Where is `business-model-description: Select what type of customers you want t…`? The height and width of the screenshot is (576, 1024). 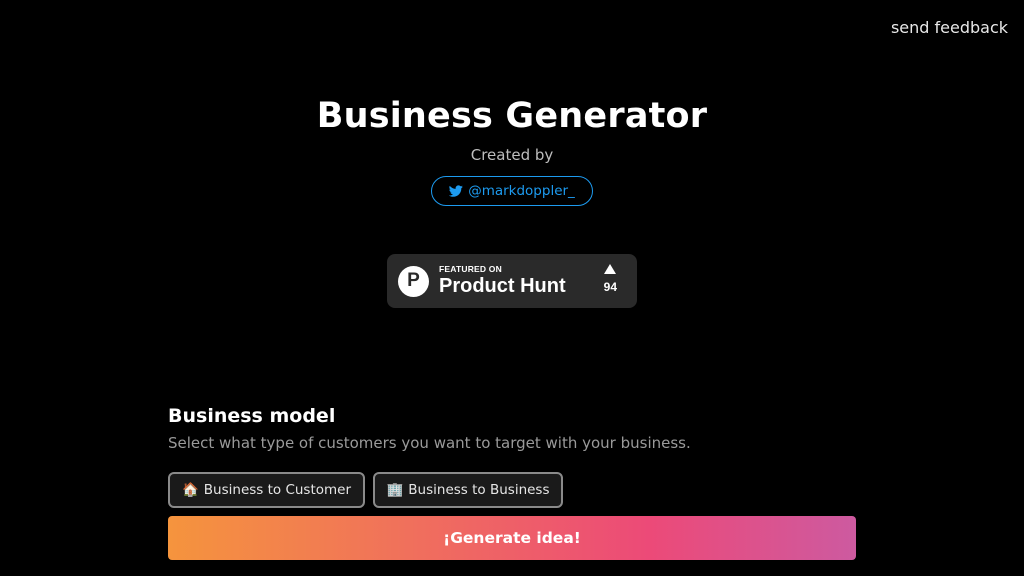
business-model-description: Select what type of customers you want t… is located at coordinates (429, 443).